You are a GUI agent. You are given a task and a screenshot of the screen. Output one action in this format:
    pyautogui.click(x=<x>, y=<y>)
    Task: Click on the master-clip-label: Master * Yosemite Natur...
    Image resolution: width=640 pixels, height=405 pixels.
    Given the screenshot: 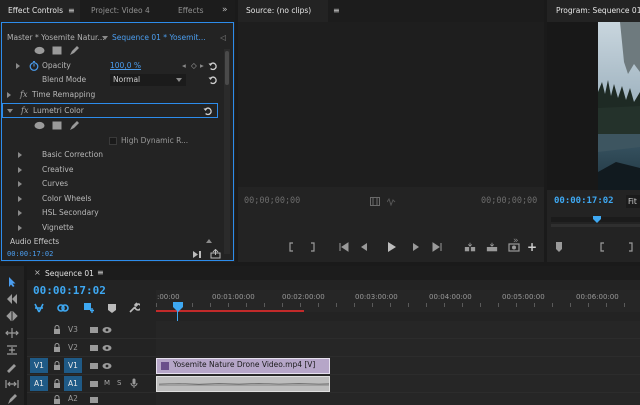 What is the action you would take?
    pyautogui.click(x=56, y=38)
    